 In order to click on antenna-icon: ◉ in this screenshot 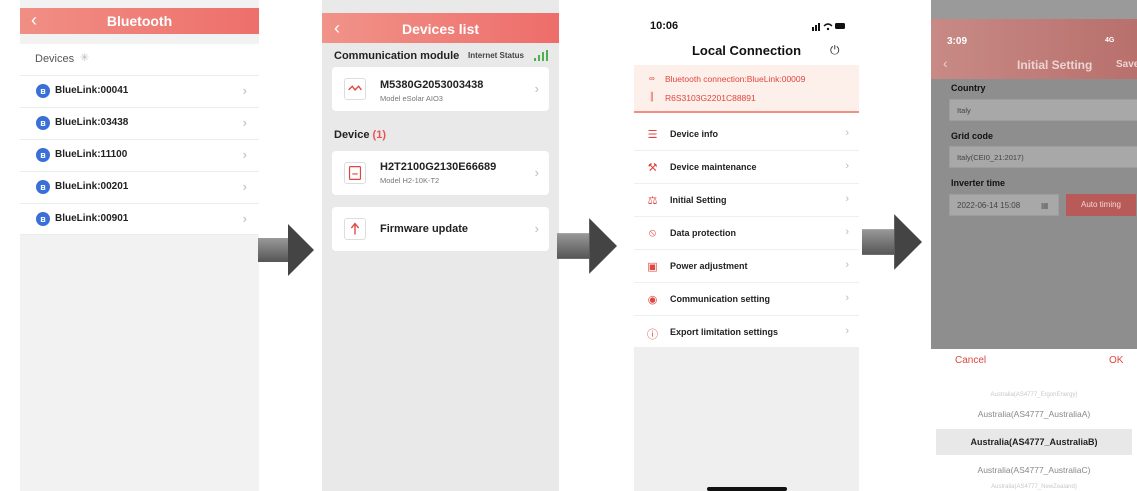, I will do `click(652, 300)`.